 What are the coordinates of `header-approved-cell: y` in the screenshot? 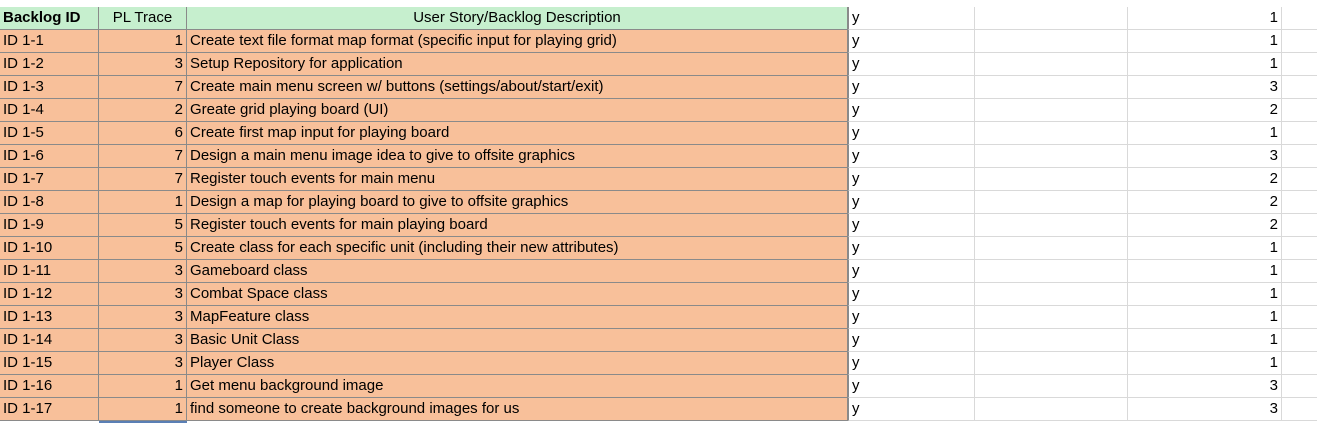 It's located at (911, 18).